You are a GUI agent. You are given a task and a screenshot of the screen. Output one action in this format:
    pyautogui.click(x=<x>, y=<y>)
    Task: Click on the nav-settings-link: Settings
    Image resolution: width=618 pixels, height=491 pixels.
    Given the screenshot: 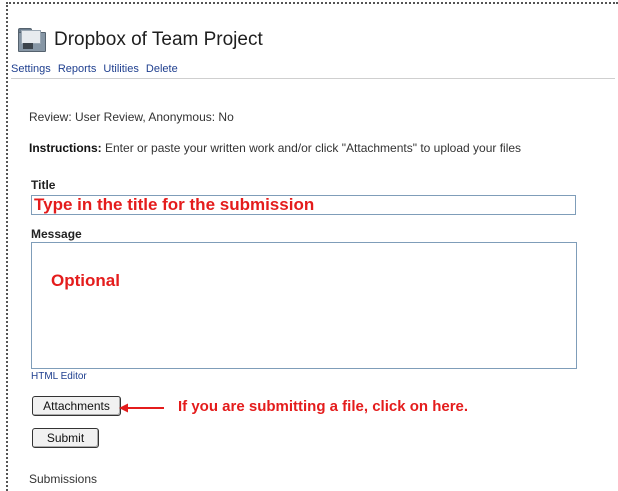 What is the action you would take?
    pyautogui.click(x=31, y=69)
    